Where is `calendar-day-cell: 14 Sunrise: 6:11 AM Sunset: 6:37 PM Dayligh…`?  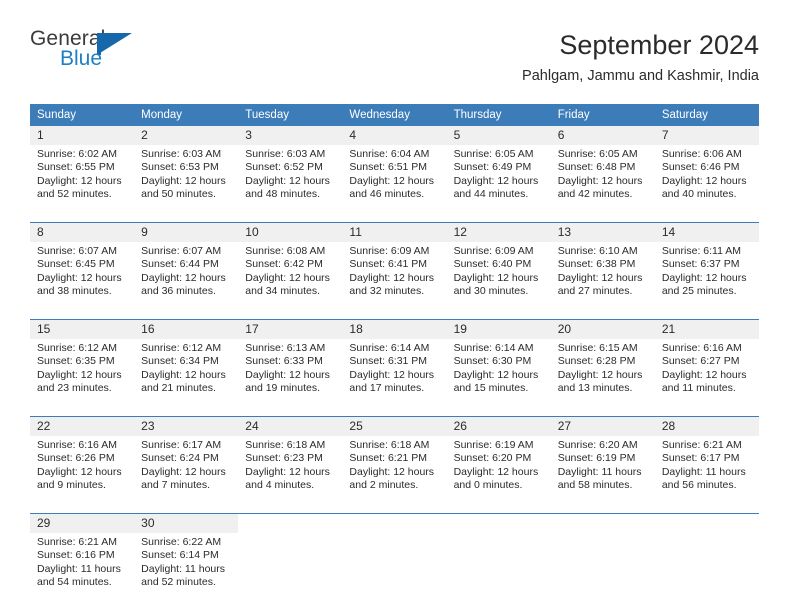 calendar-day-cell: 14 Sunrise: 6:11 AM Sunset: 6:37 PM Dayligh… is located at coordinates (706, 264).